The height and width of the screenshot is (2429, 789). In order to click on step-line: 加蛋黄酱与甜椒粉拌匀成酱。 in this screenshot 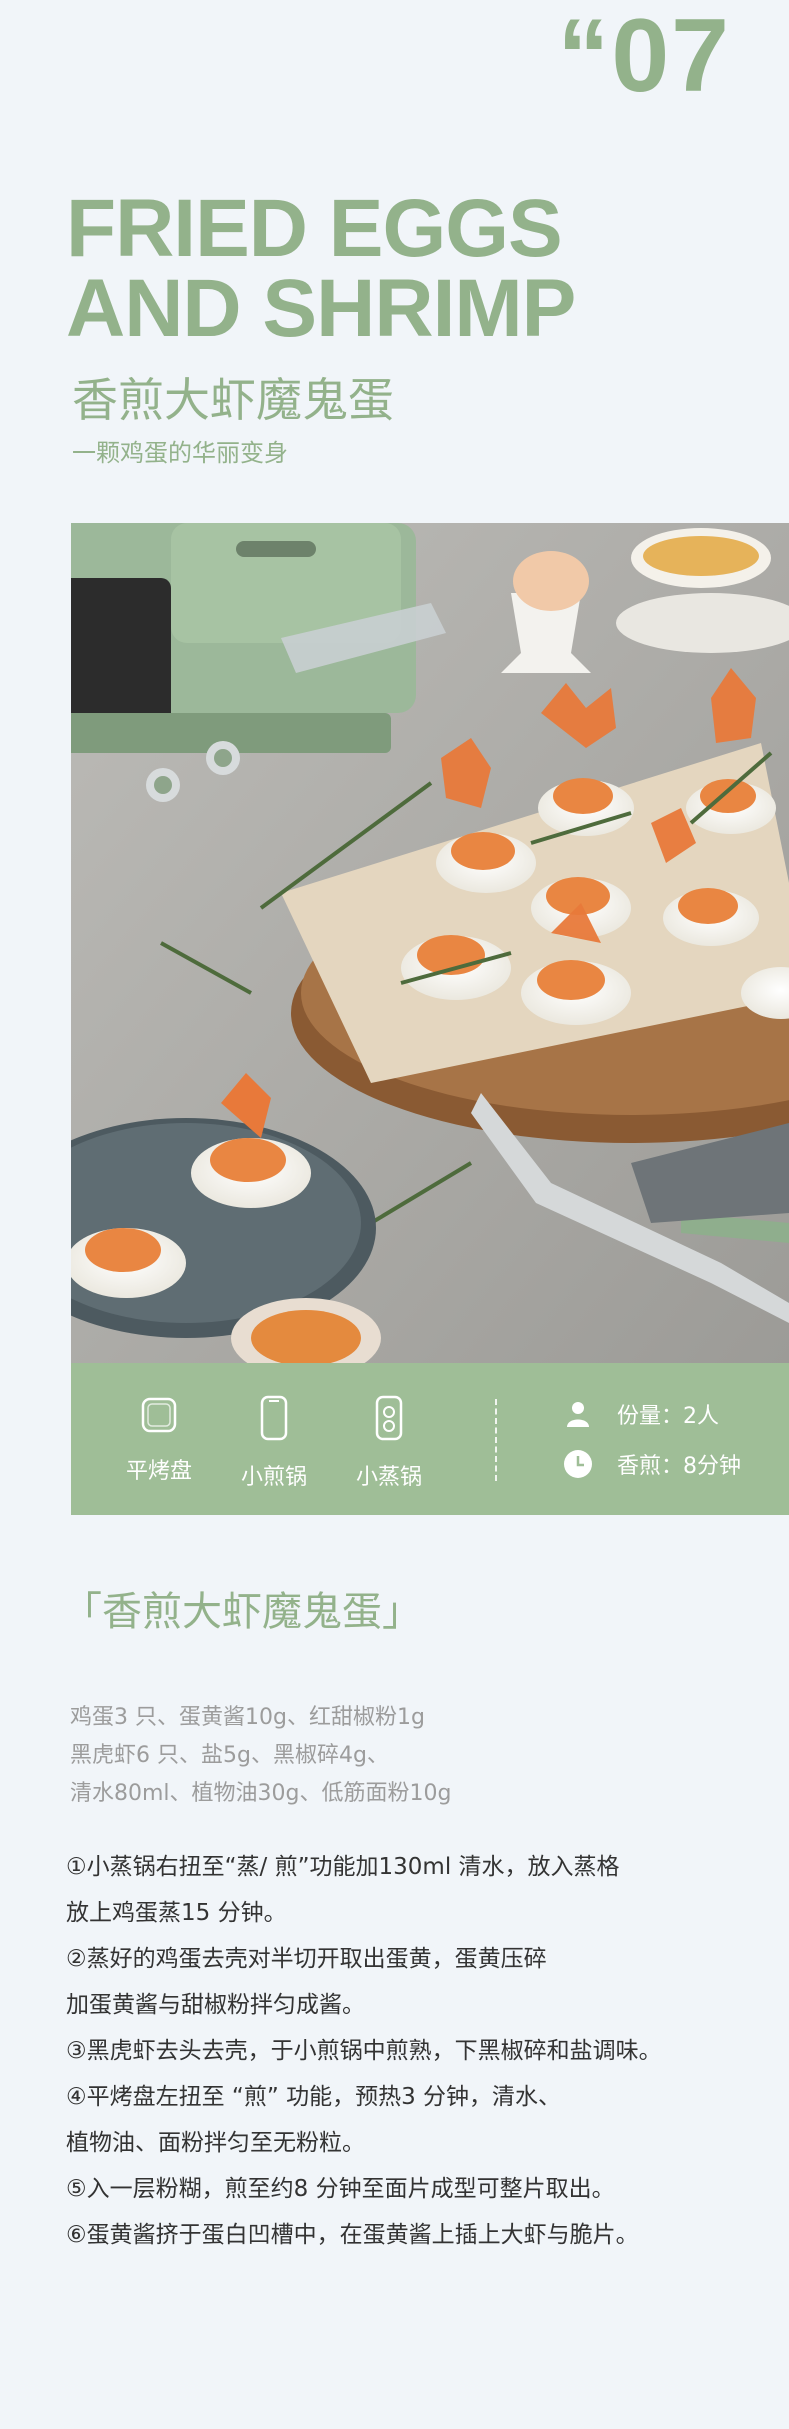, I will do `click(215, 2005)`.